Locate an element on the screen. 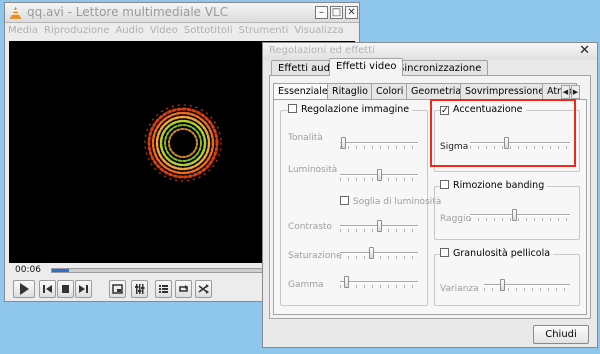  banding-label: Rimozione banding is located at coordinates (499, 185).